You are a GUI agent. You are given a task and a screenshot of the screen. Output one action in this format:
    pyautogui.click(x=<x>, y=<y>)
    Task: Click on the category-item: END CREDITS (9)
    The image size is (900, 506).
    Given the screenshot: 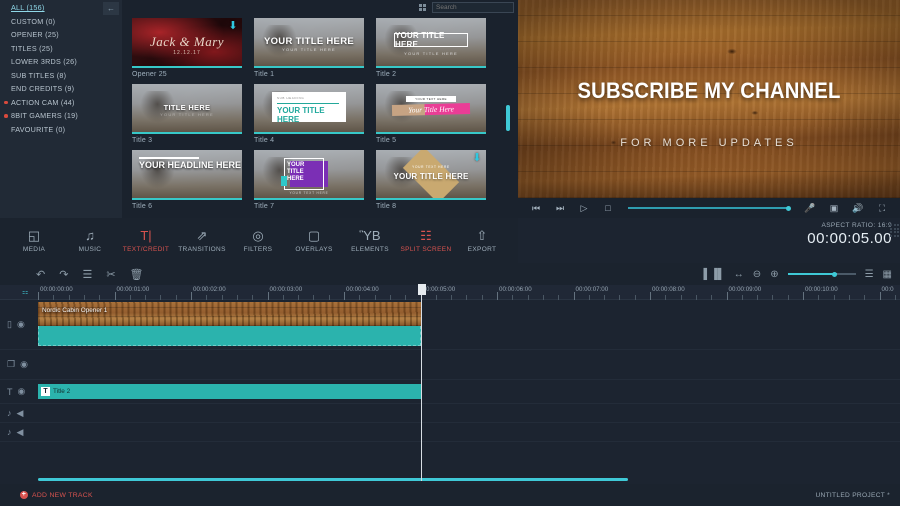 What is the action you would take?
    pyautogui.click(x=61, y=89)
    